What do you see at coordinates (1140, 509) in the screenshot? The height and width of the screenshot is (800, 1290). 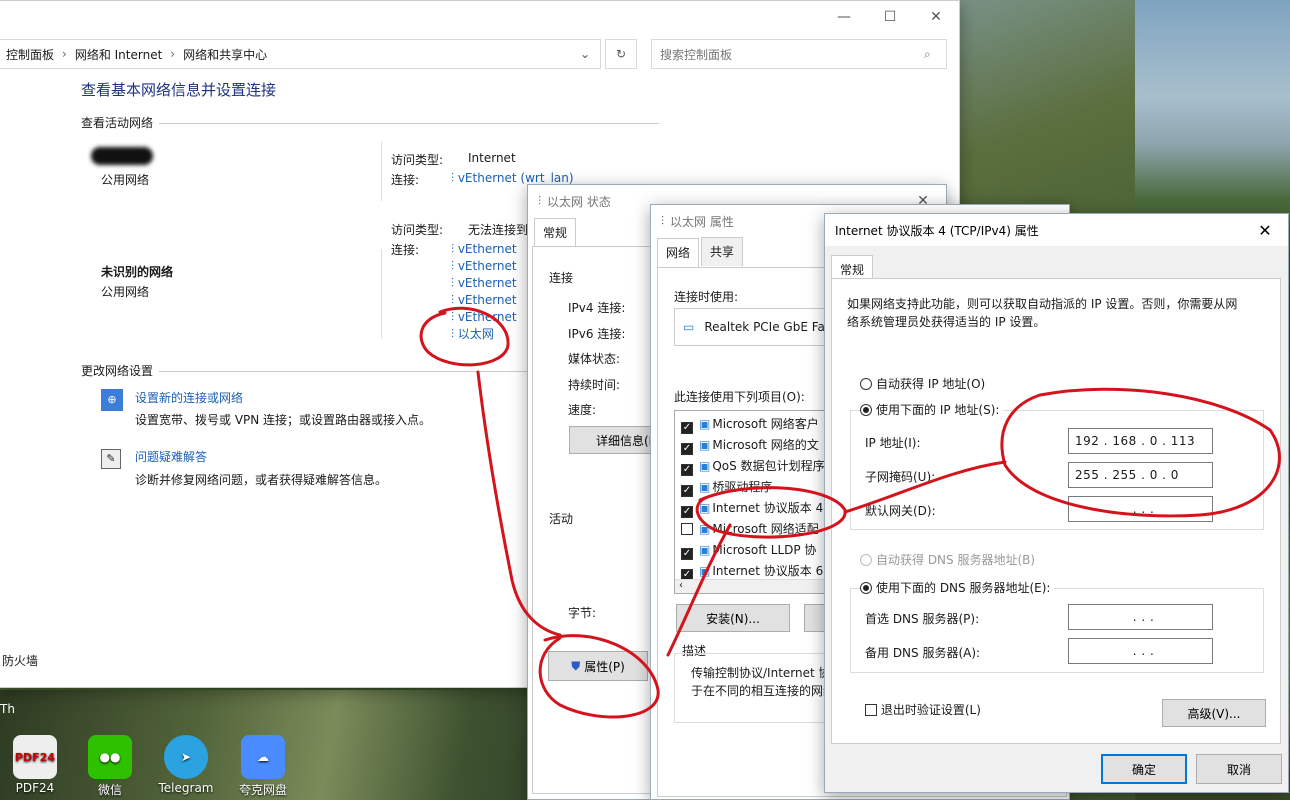 I see `gateway-input: . . .` at bounding box center [1140, 509].